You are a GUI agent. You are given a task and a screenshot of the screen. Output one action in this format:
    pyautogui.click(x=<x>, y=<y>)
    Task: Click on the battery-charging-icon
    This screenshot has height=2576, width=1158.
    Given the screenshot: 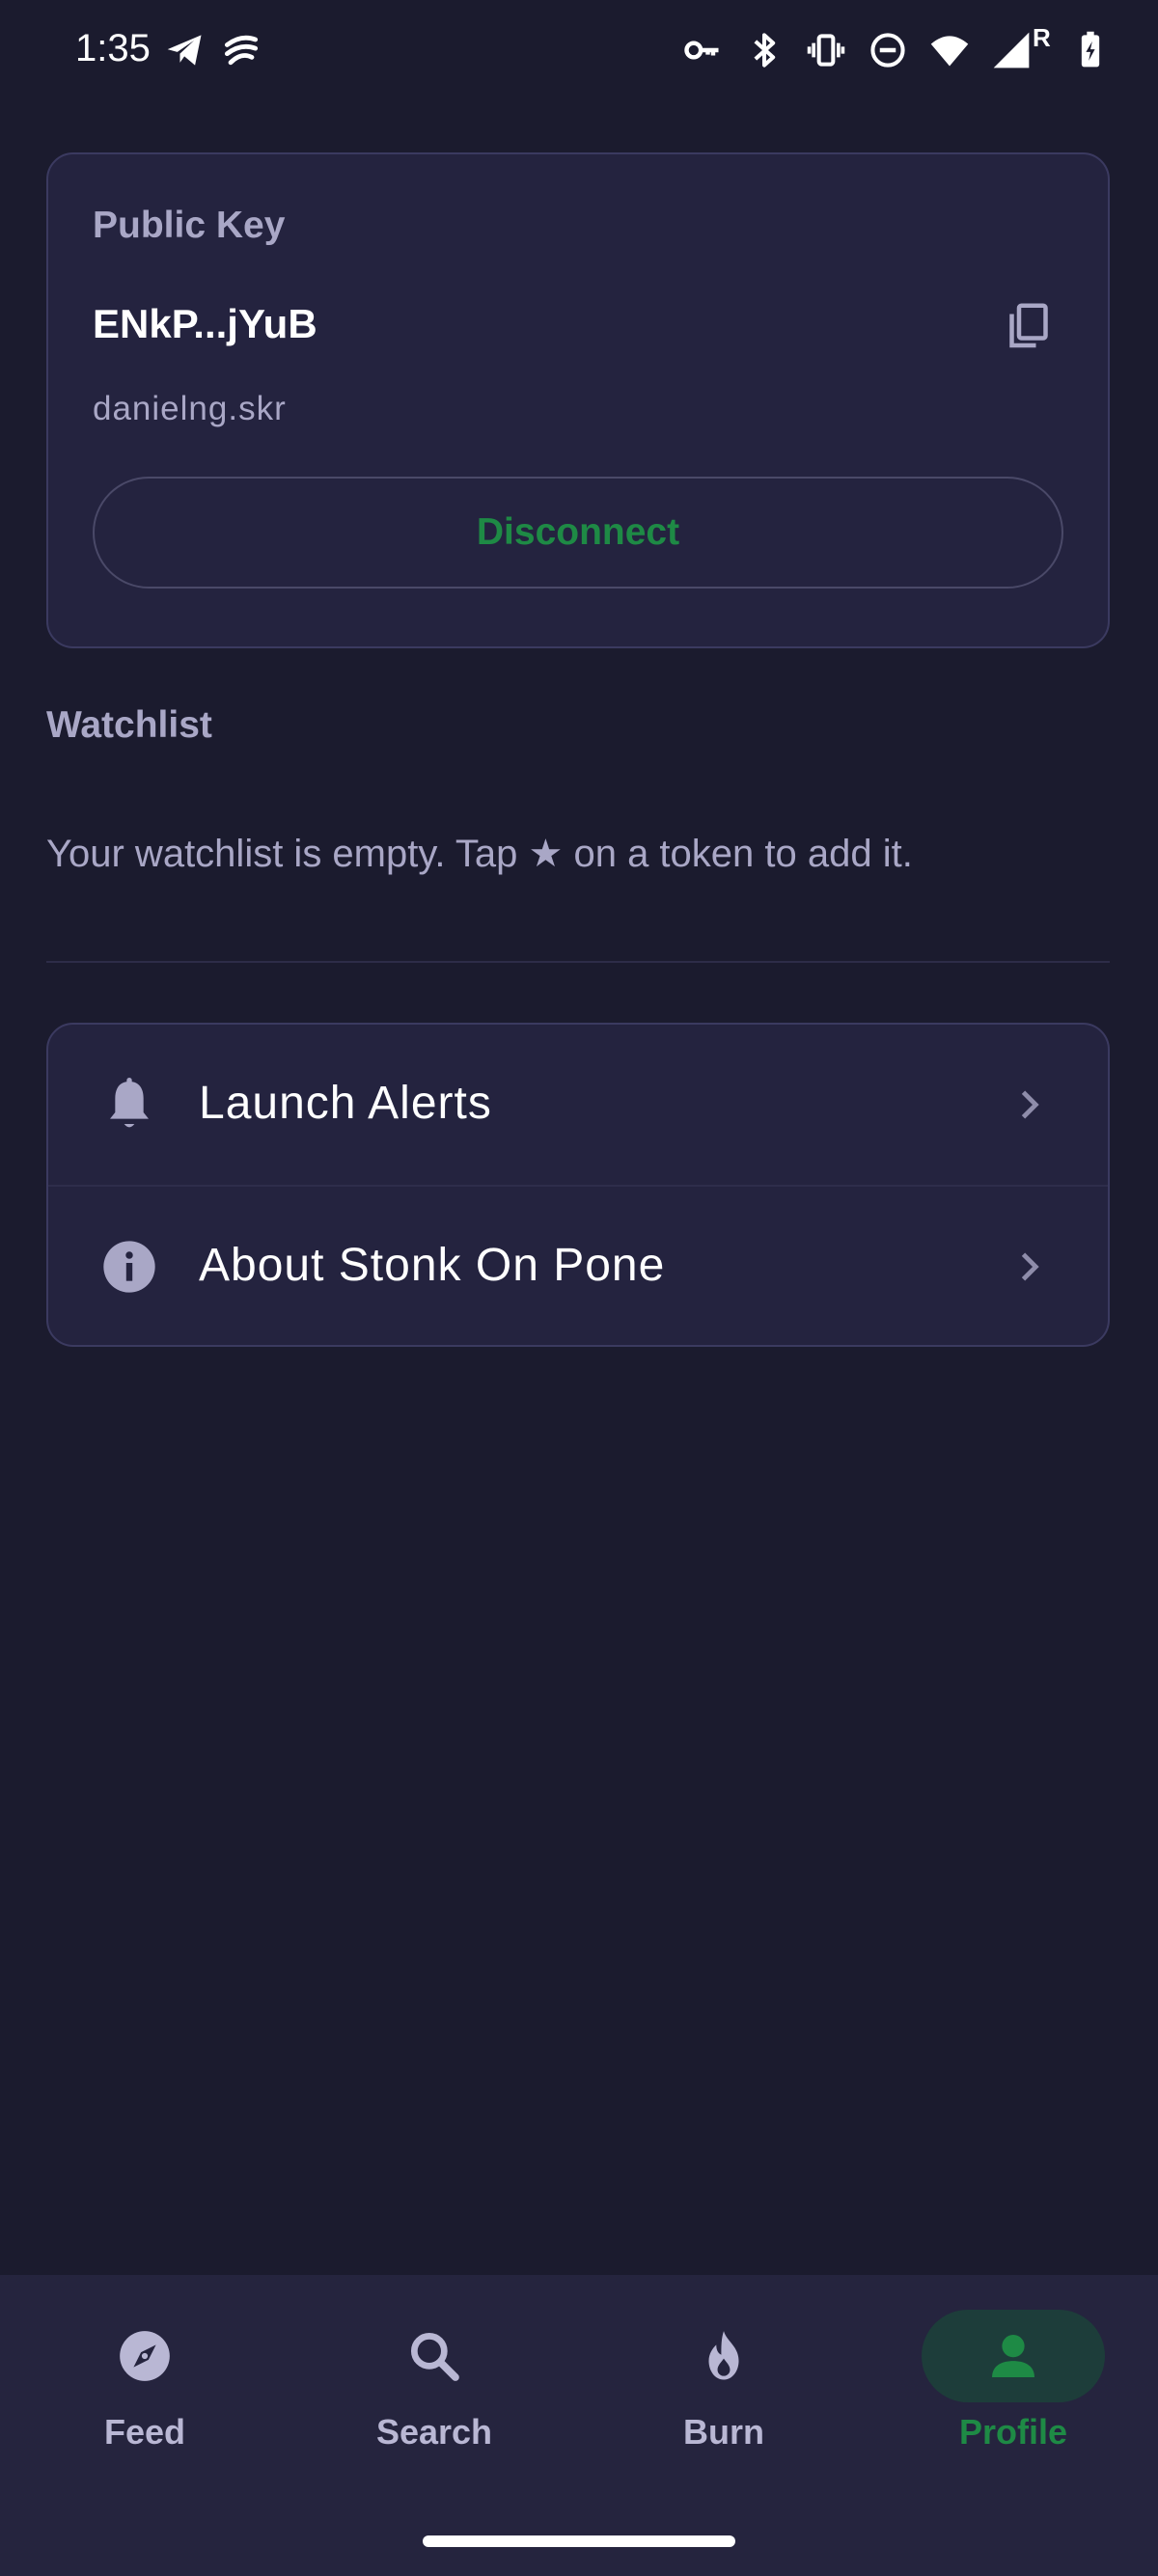 What is the action you would take?
    pyautogui.click(x=1090, y=50)
    